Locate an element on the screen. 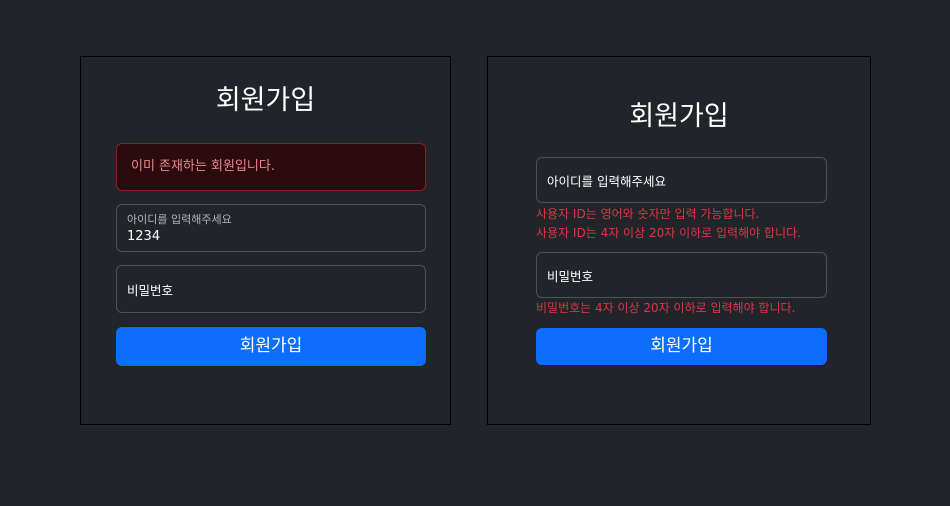 Image resolution: width=950 pixels, height=506 pixels. username-value: 1234 is located at coordinates (144, 236).